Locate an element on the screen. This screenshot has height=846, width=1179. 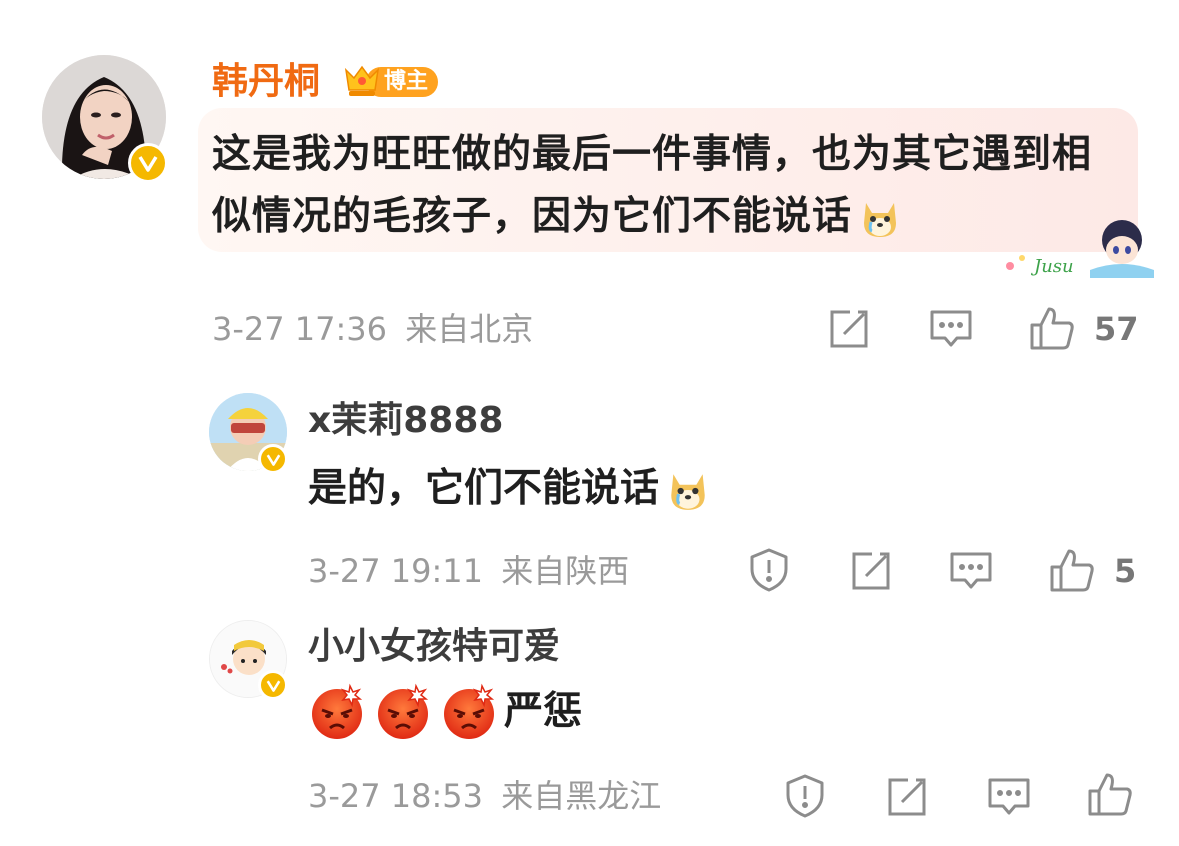
reply-1-date: 3-27 19:11 is located at coordinates (396, 571).